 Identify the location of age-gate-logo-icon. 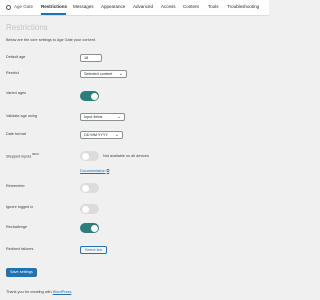
(8, 7).